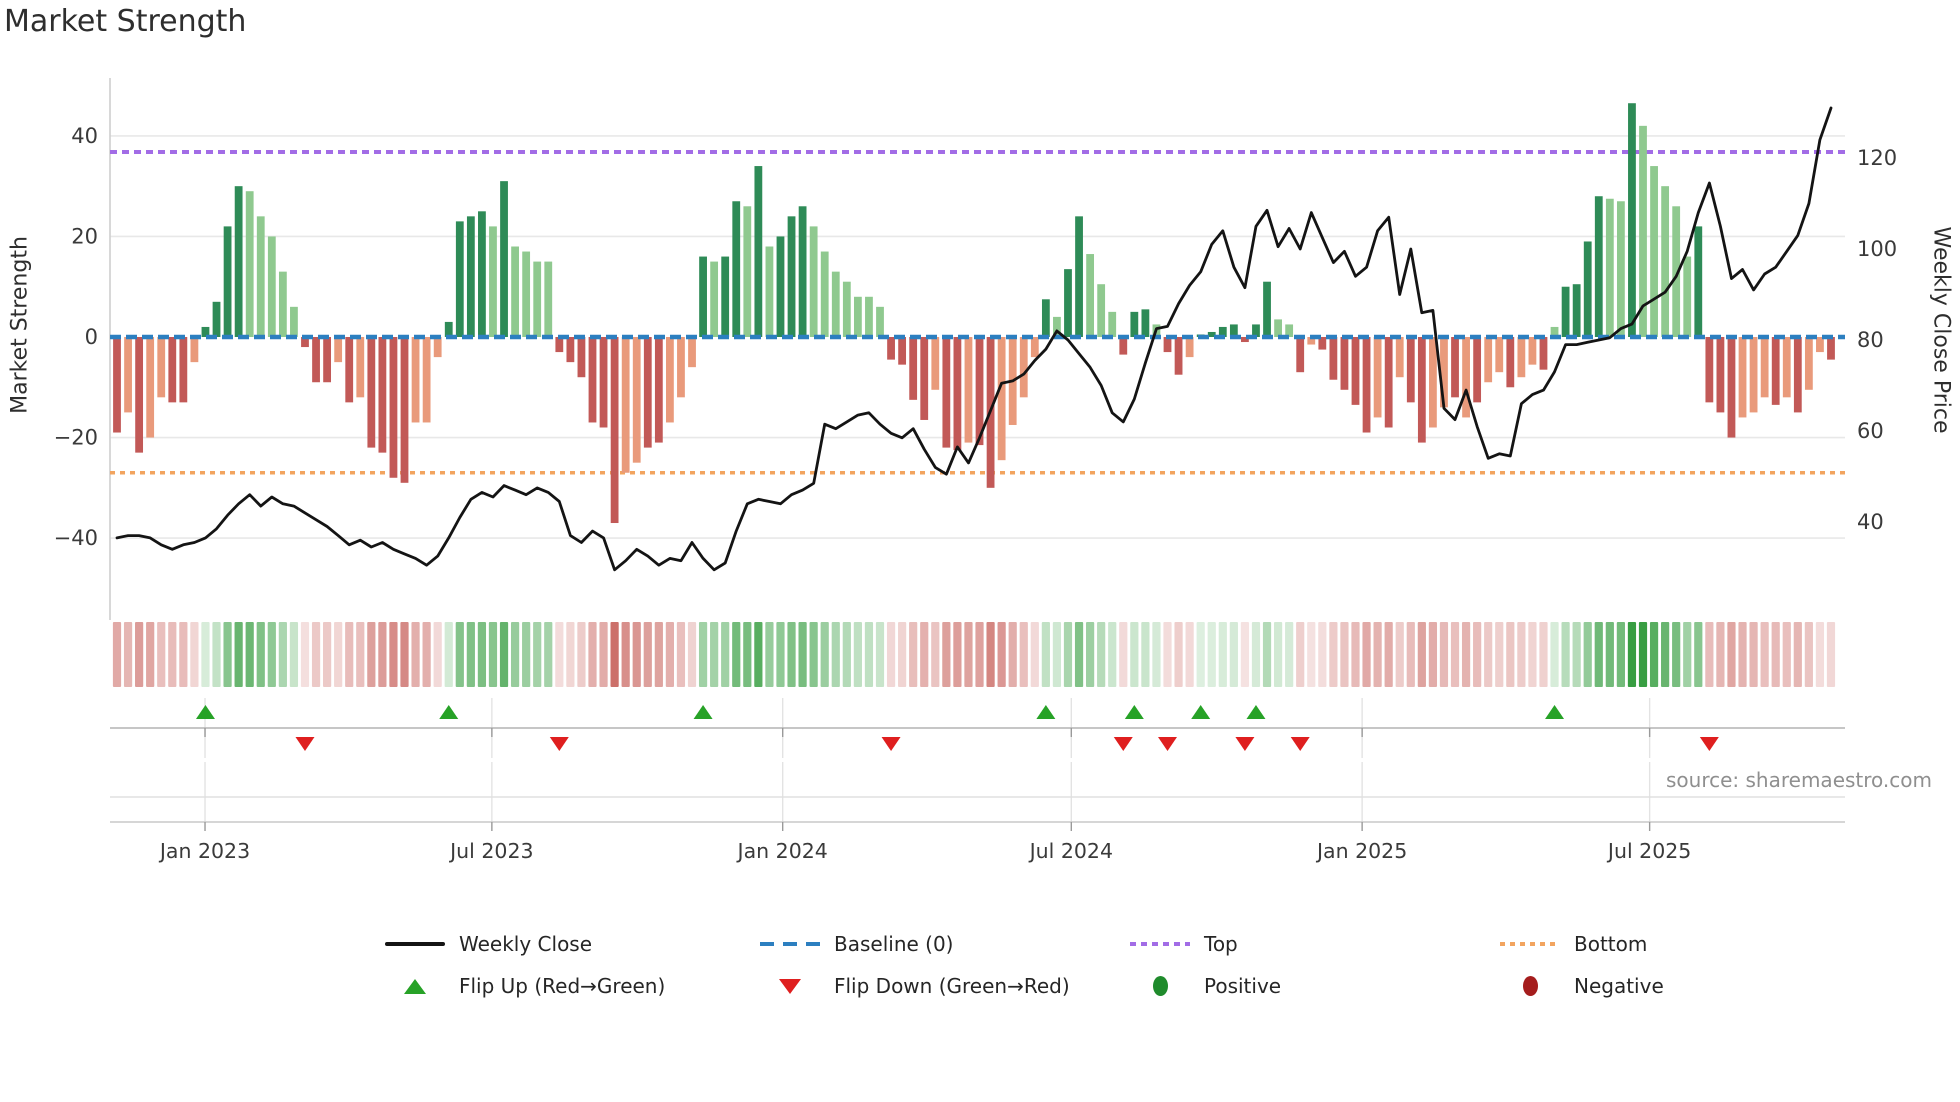  What do you see at coordinates (1573, 944) in the screenshot?
I see `legend-bottom: Bottom` at bounding box center [1573, 944].